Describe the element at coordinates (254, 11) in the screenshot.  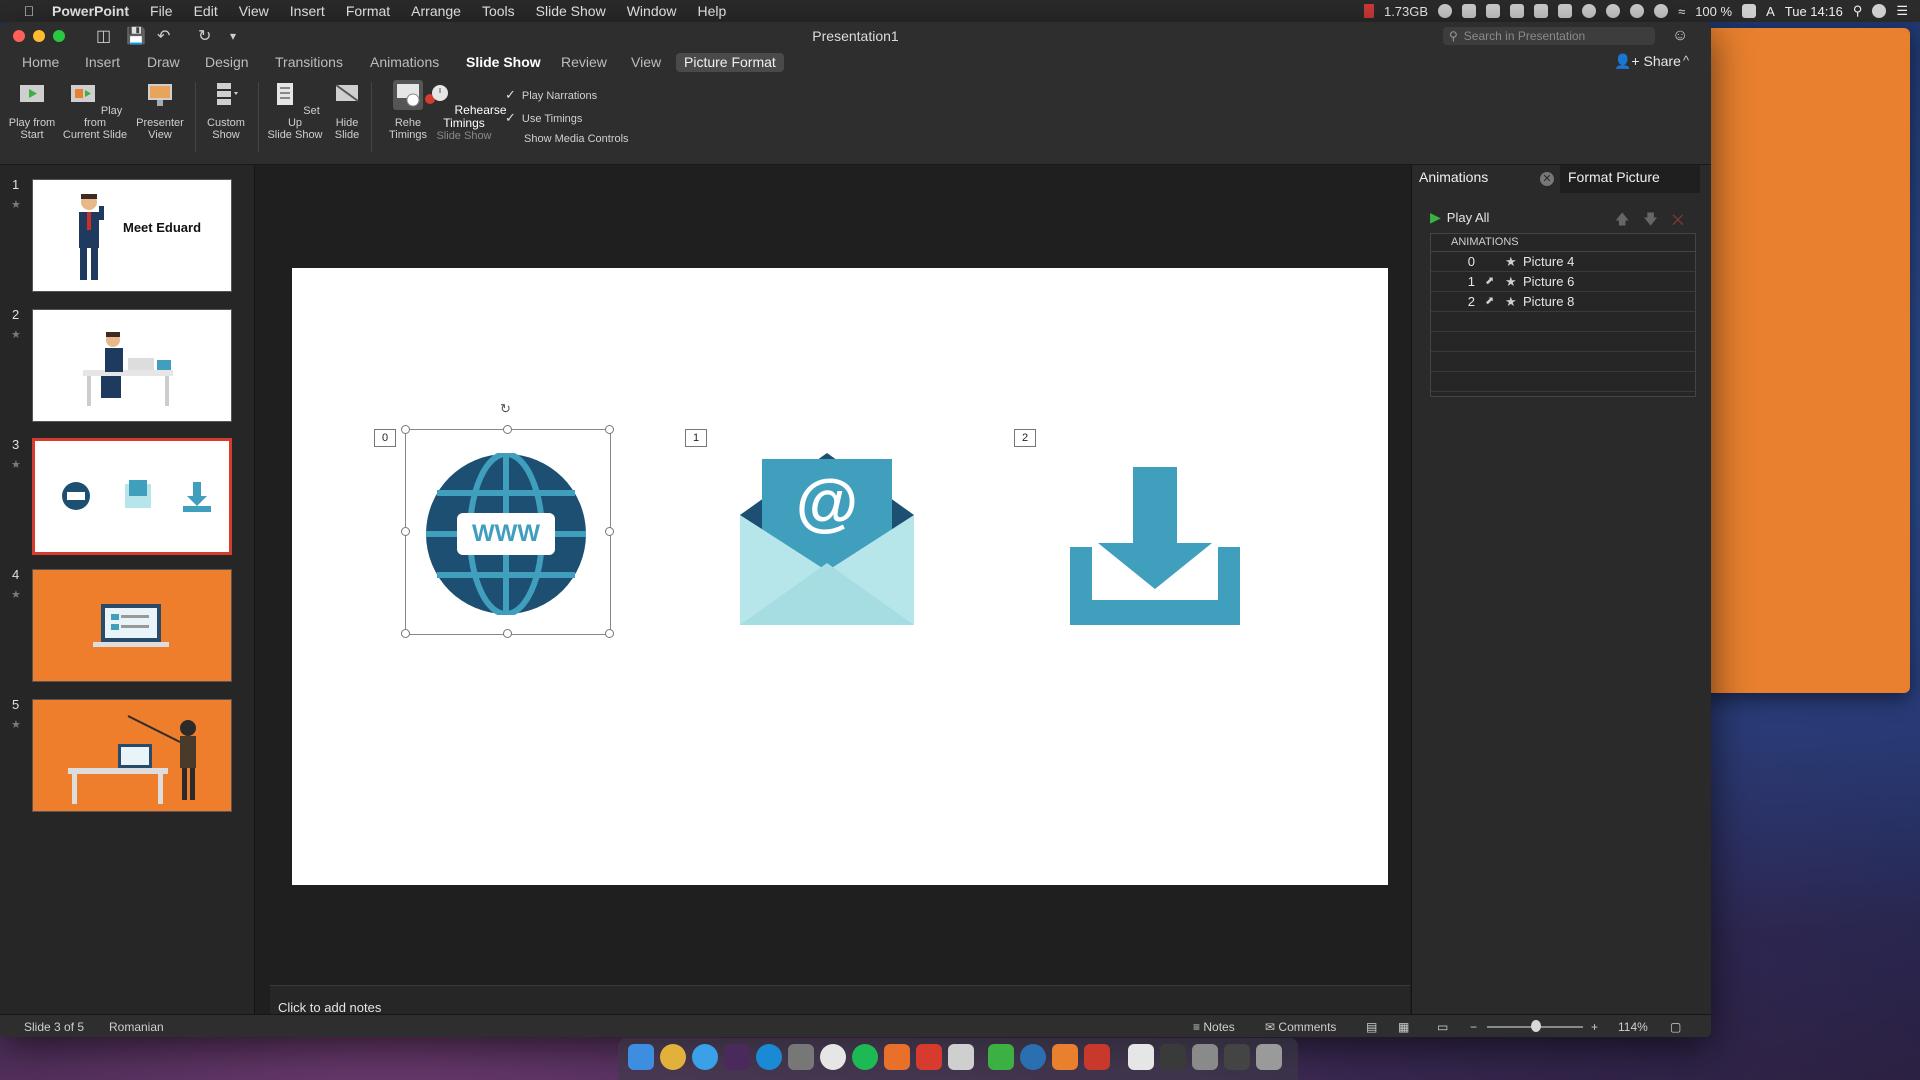
I see `menu-view: View` at that location.